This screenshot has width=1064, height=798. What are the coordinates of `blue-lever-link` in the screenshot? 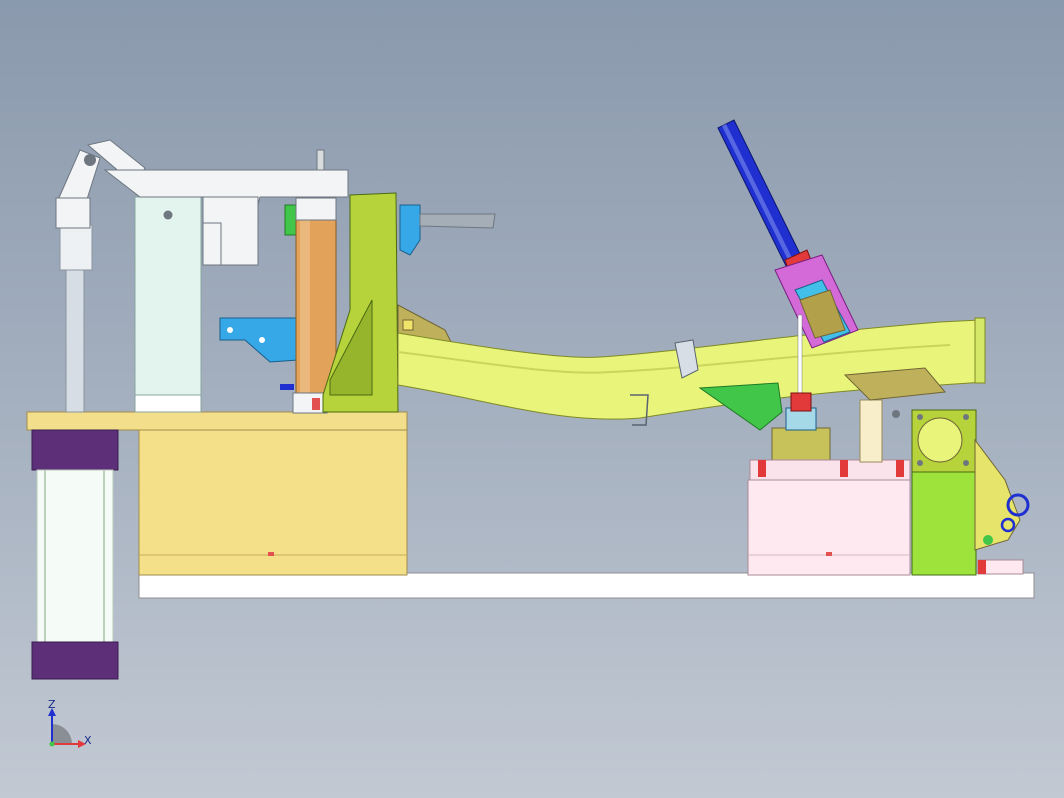 It's located at (410, 230).